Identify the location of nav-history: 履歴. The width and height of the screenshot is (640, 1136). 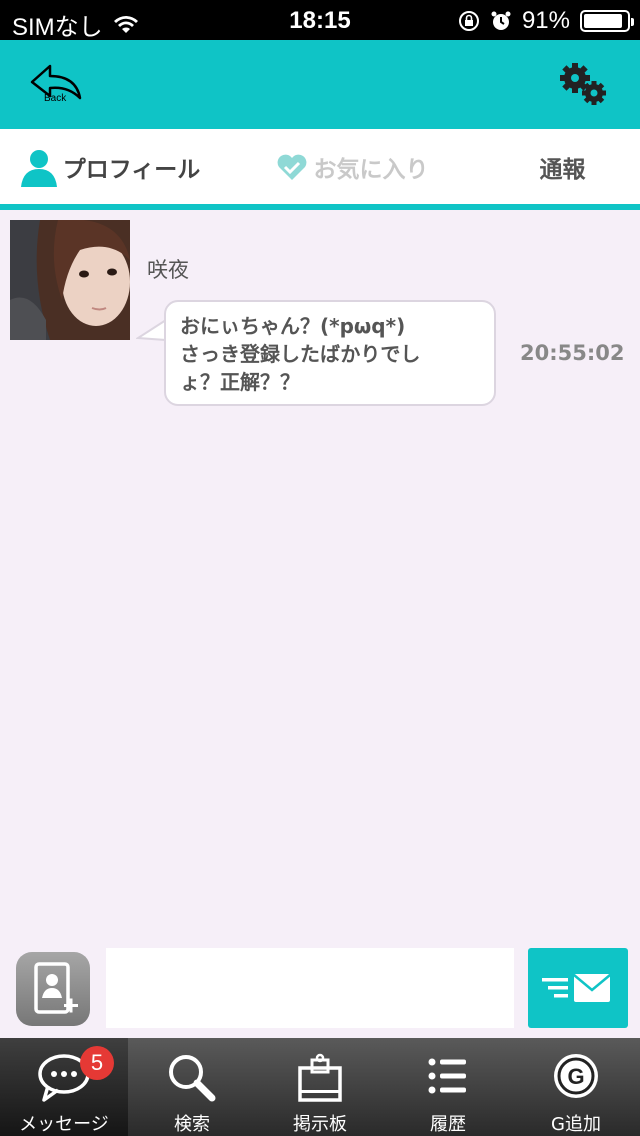
(448, 1087).